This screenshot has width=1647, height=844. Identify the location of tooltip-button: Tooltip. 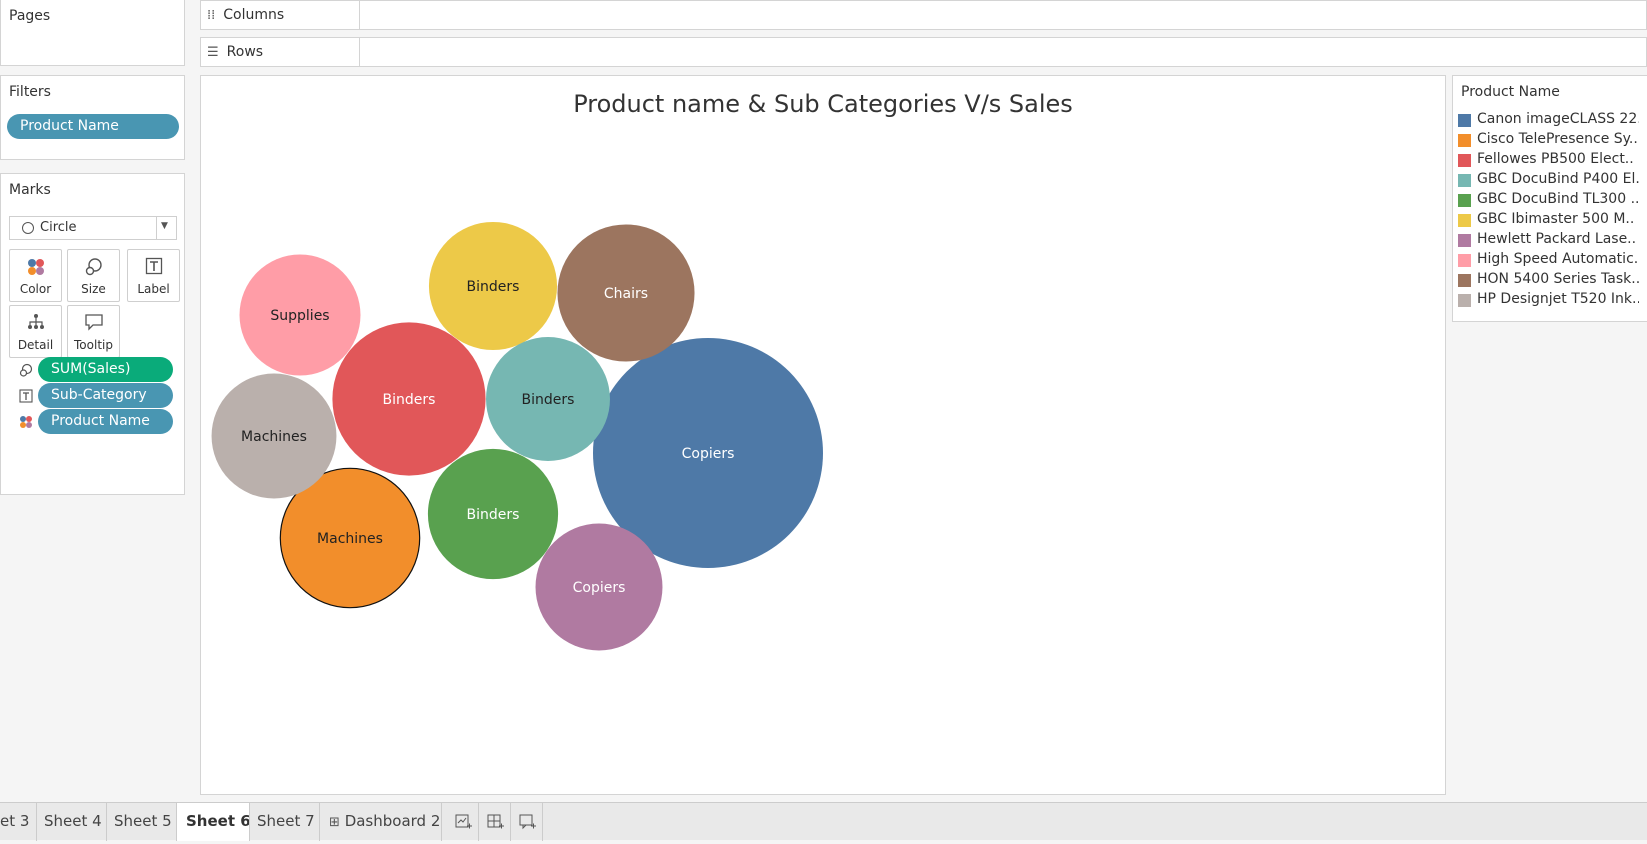
(93, 331).